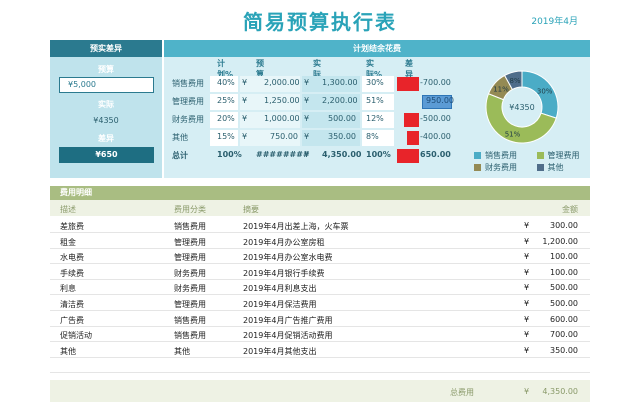 Image resolution: width=640 pixels, height=402 pixels. I want to click on detail-desc: 广告费, so click(72, 320).